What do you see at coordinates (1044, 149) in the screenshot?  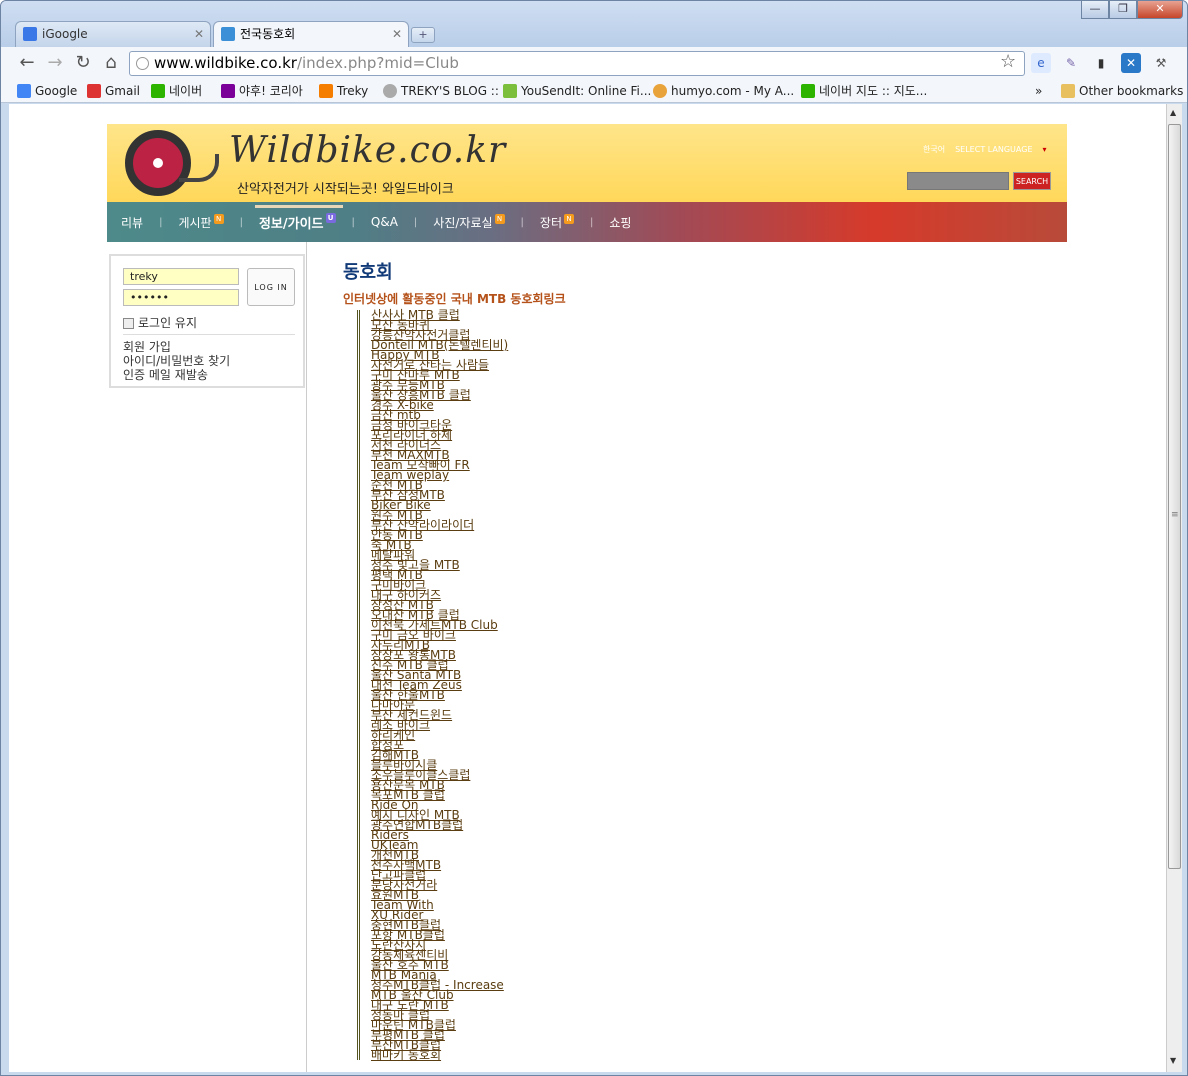 I see `chevron-down-icon: ▾` at bounding box center [1044, 149].